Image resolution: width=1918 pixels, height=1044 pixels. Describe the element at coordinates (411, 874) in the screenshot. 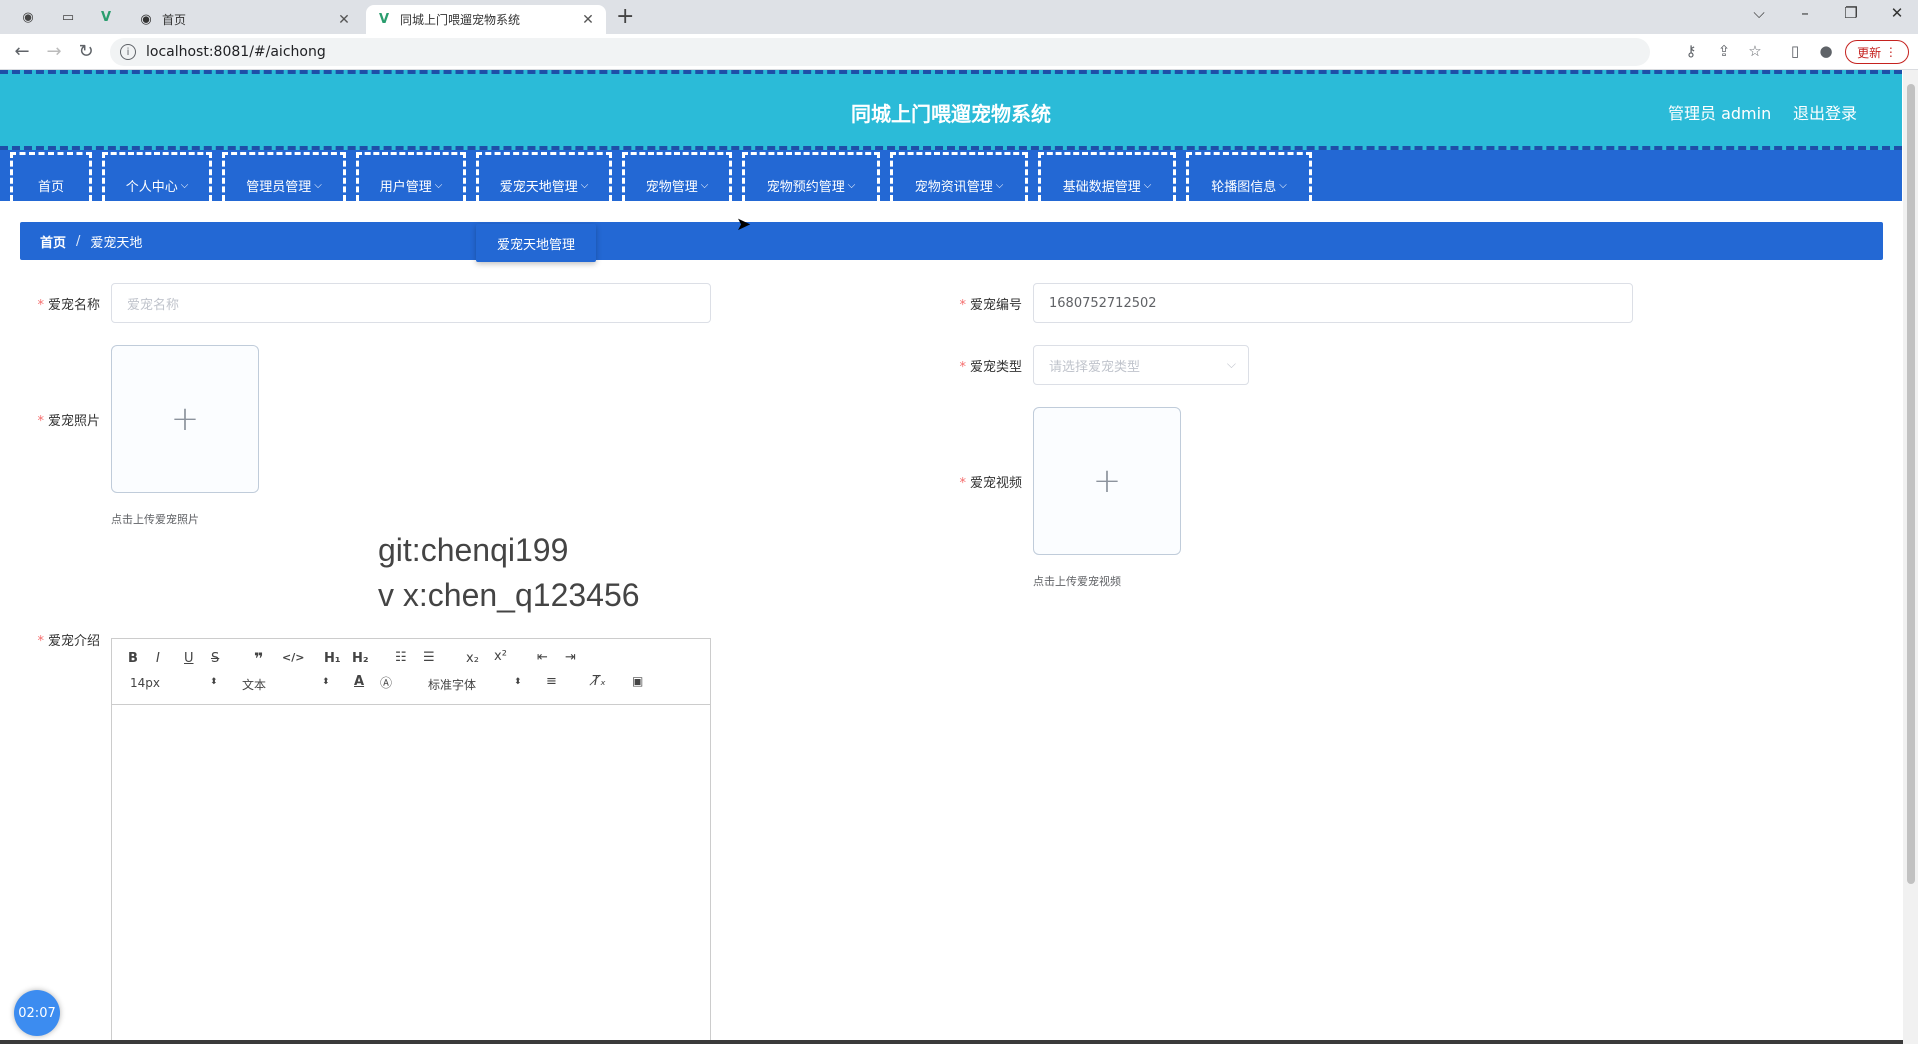

I see `editor-content` at that location.